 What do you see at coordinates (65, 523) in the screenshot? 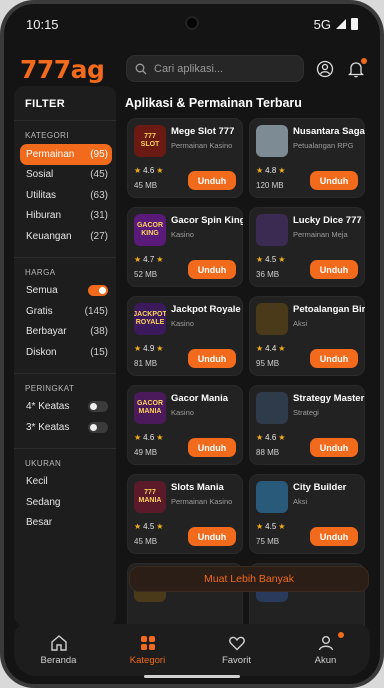
I see `filter-option: Besar` at bounding box center [65, 523].